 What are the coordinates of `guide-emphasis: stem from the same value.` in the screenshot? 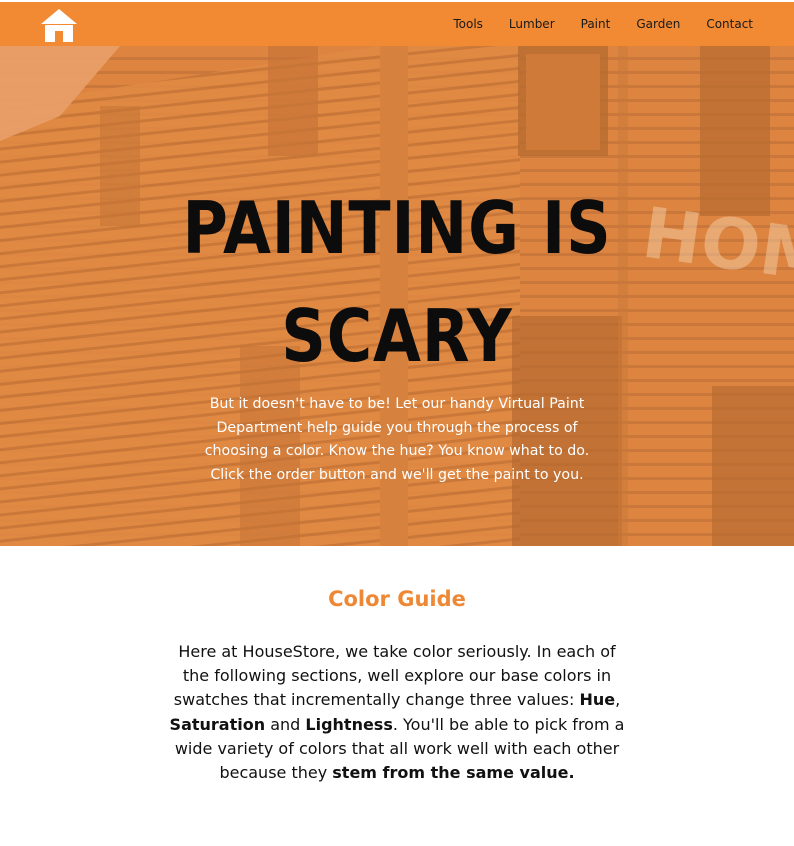 It's located at (453, 773).